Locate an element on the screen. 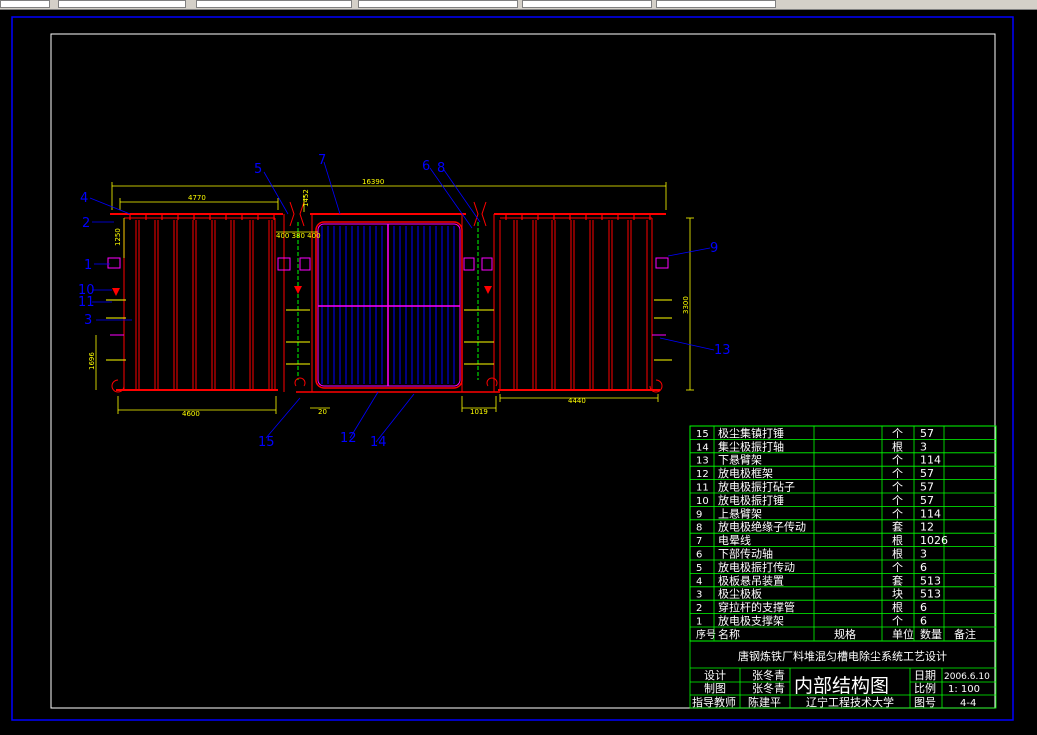 The width and height of the screenshot is (1037, 735). callout-5: 5 is located at coordinates (258, 169).